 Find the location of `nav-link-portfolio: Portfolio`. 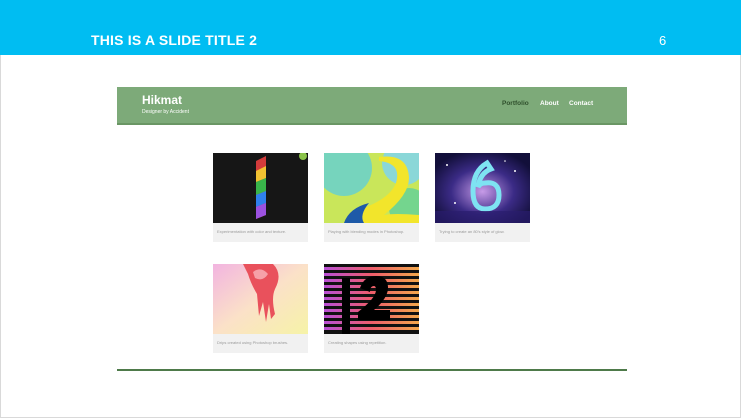

nav-link-portfolio: Portfolio is located at coordinates (515, 103).